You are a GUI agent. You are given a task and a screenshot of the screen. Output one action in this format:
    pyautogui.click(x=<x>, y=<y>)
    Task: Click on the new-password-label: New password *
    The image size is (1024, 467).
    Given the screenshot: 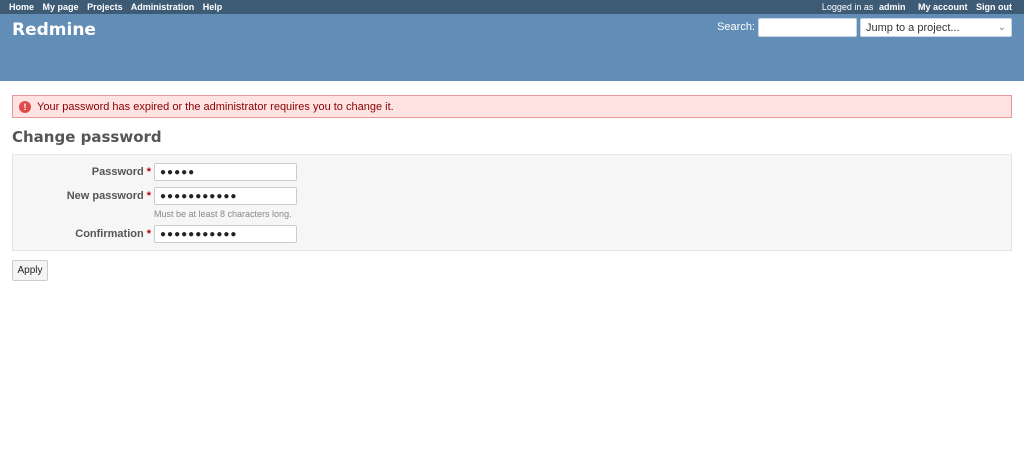 What is the action you would take?
    pyautogui.click(x=81, y=196)
    